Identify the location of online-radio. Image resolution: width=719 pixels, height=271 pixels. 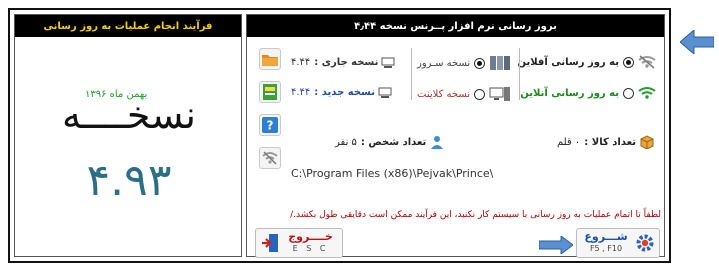
(628, 93).